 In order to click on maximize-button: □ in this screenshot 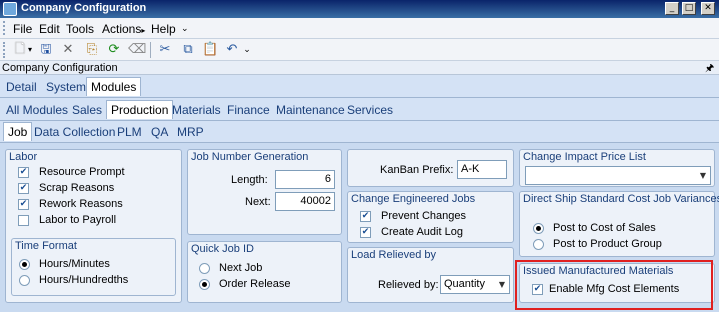, I will do `click(689, 8)`.